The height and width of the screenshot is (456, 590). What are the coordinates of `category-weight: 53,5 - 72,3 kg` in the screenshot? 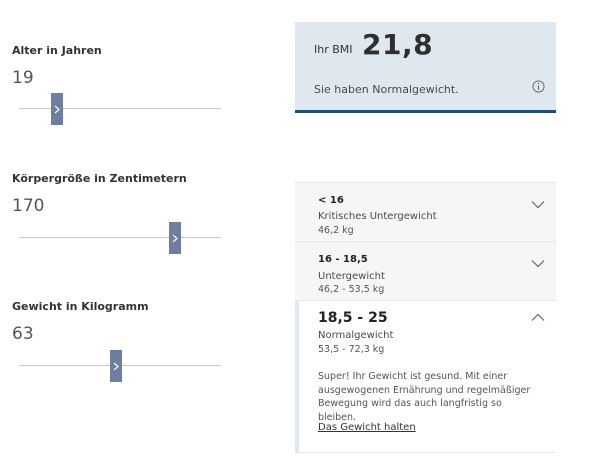 It's located at (351, 349).